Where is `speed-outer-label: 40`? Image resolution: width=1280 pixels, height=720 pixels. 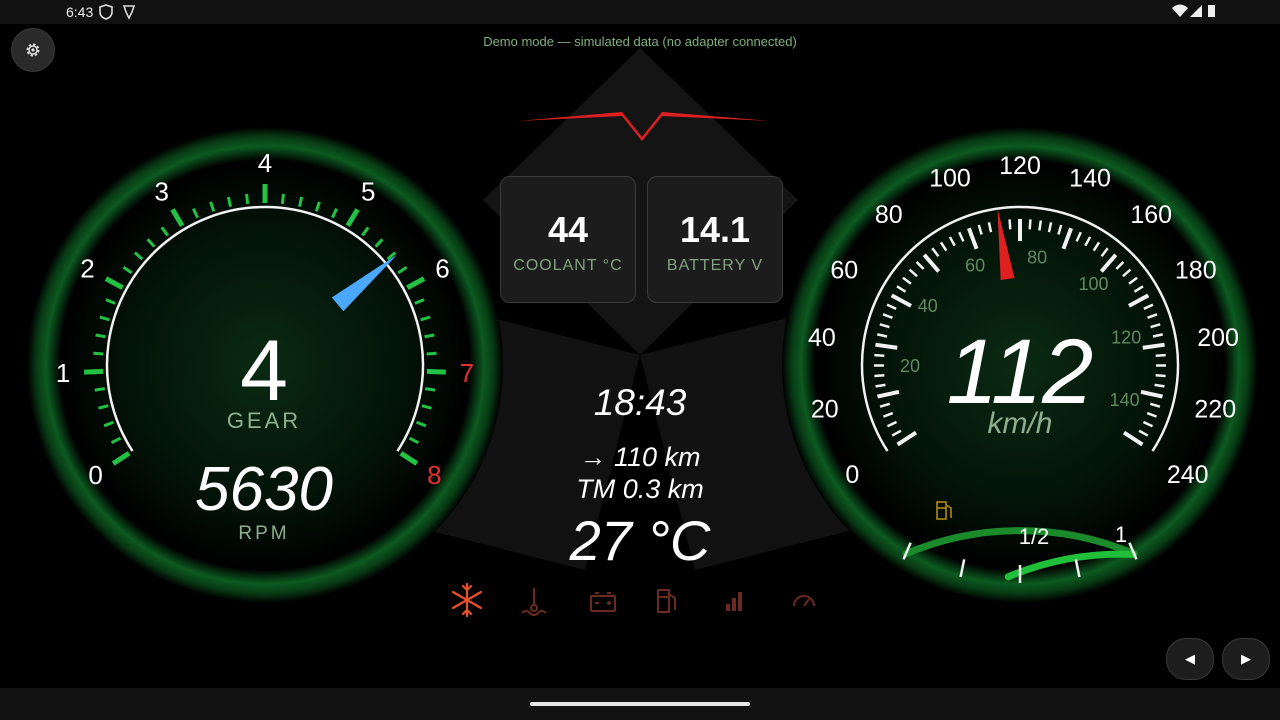 speed-outer-label: 40 is located at coordinates (822, 338).